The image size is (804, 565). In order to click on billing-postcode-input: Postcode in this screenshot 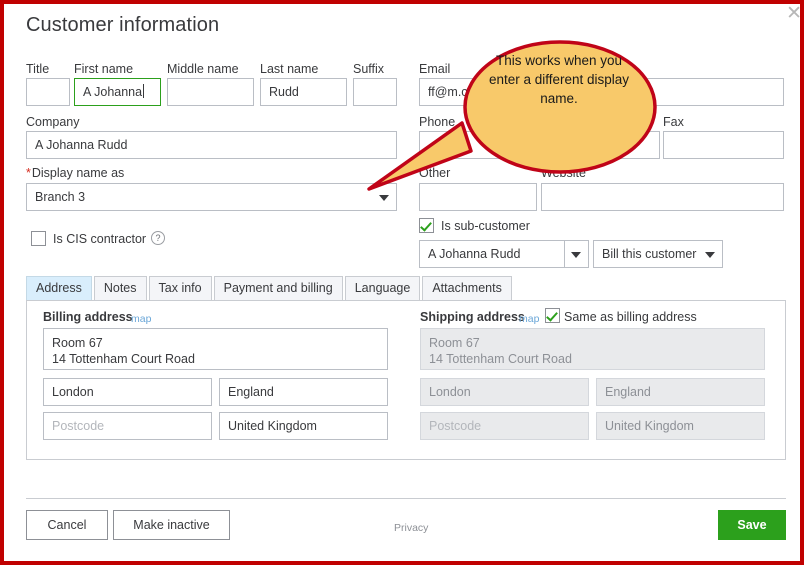, I will do `click(127, 426)`.